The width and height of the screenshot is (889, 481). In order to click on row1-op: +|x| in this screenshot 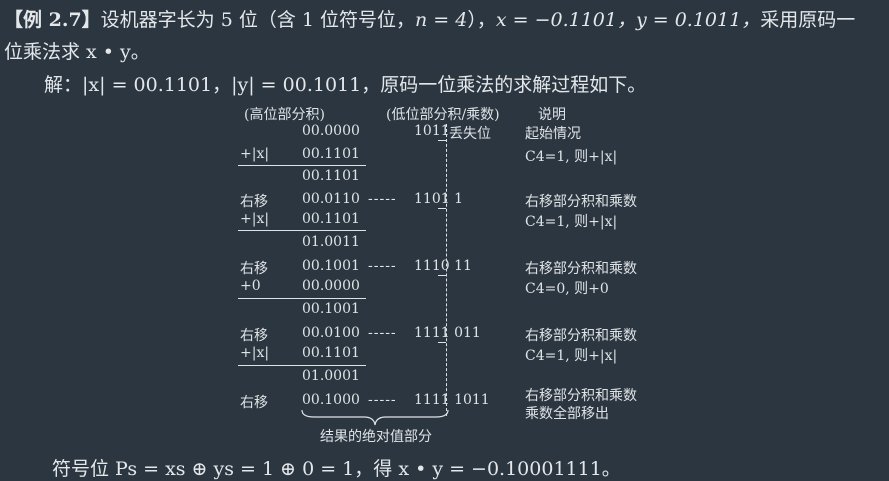, I will do `click(255, 154)`.